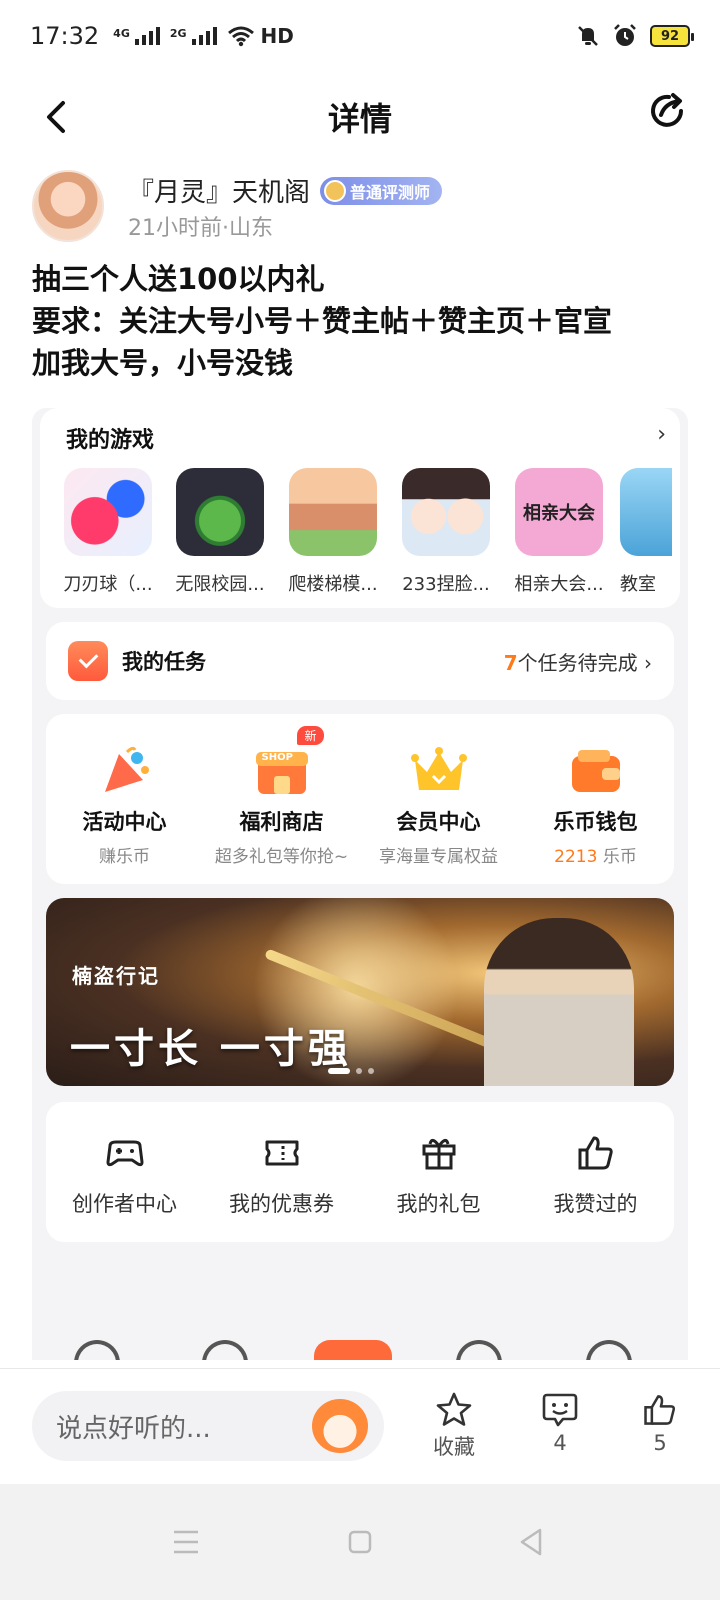 The width and height of the screenshot is (720, 1600). Describe the element at coordinates (595, 822) in the screenshot. I see `service-name: 乐币钱包` at that location.